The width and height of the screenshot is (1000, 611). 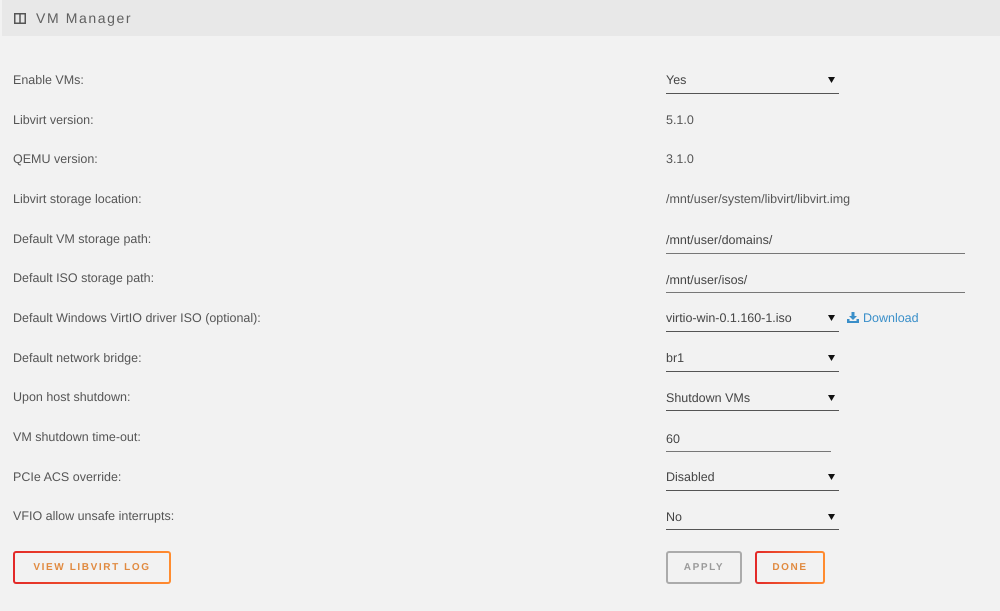 What do you see at coordinates (55, 159) in the screenshot?
I see `setting-label: QEMU version:` at bounding box center [55, 159].